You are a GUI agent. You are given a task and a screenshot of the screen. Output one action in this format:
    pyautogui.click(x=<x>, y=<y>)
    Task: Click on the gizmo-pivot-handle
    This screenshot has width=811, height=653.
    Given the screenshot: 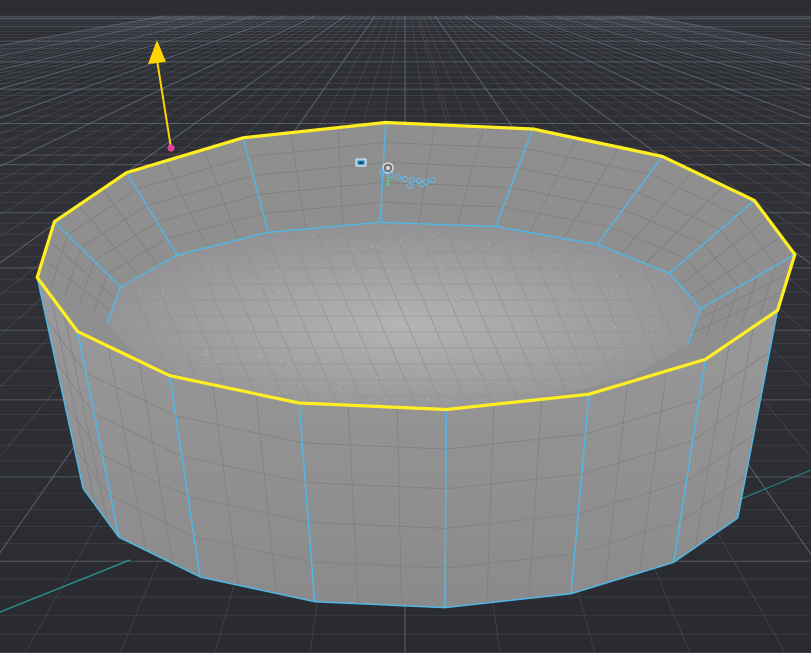 What is the action you would take?
    pyautogui.click(x=171, y=148)
    